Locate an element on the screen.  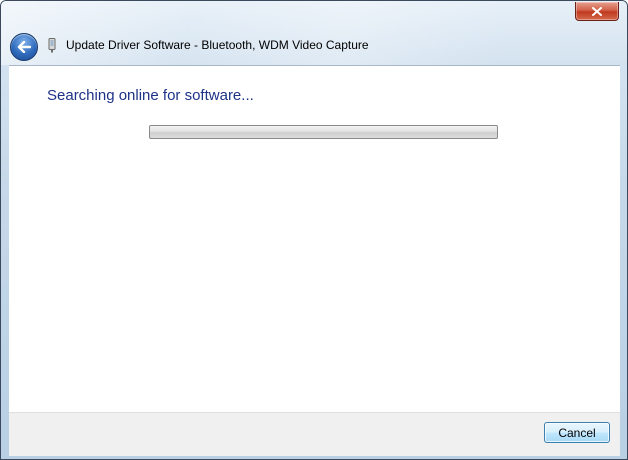
search-progress-bar is located at coordinates (323, 132).